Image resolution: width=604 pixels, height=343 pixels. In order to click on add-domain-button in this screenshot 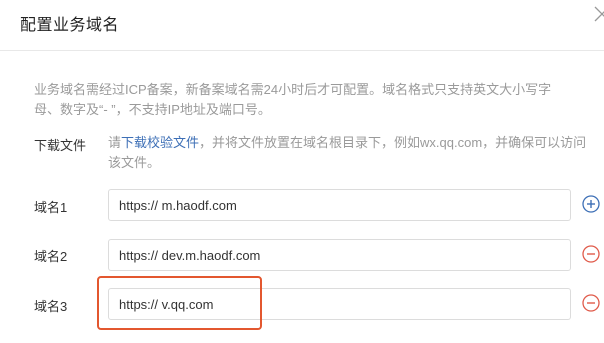, I will do `click(591, 204)`.